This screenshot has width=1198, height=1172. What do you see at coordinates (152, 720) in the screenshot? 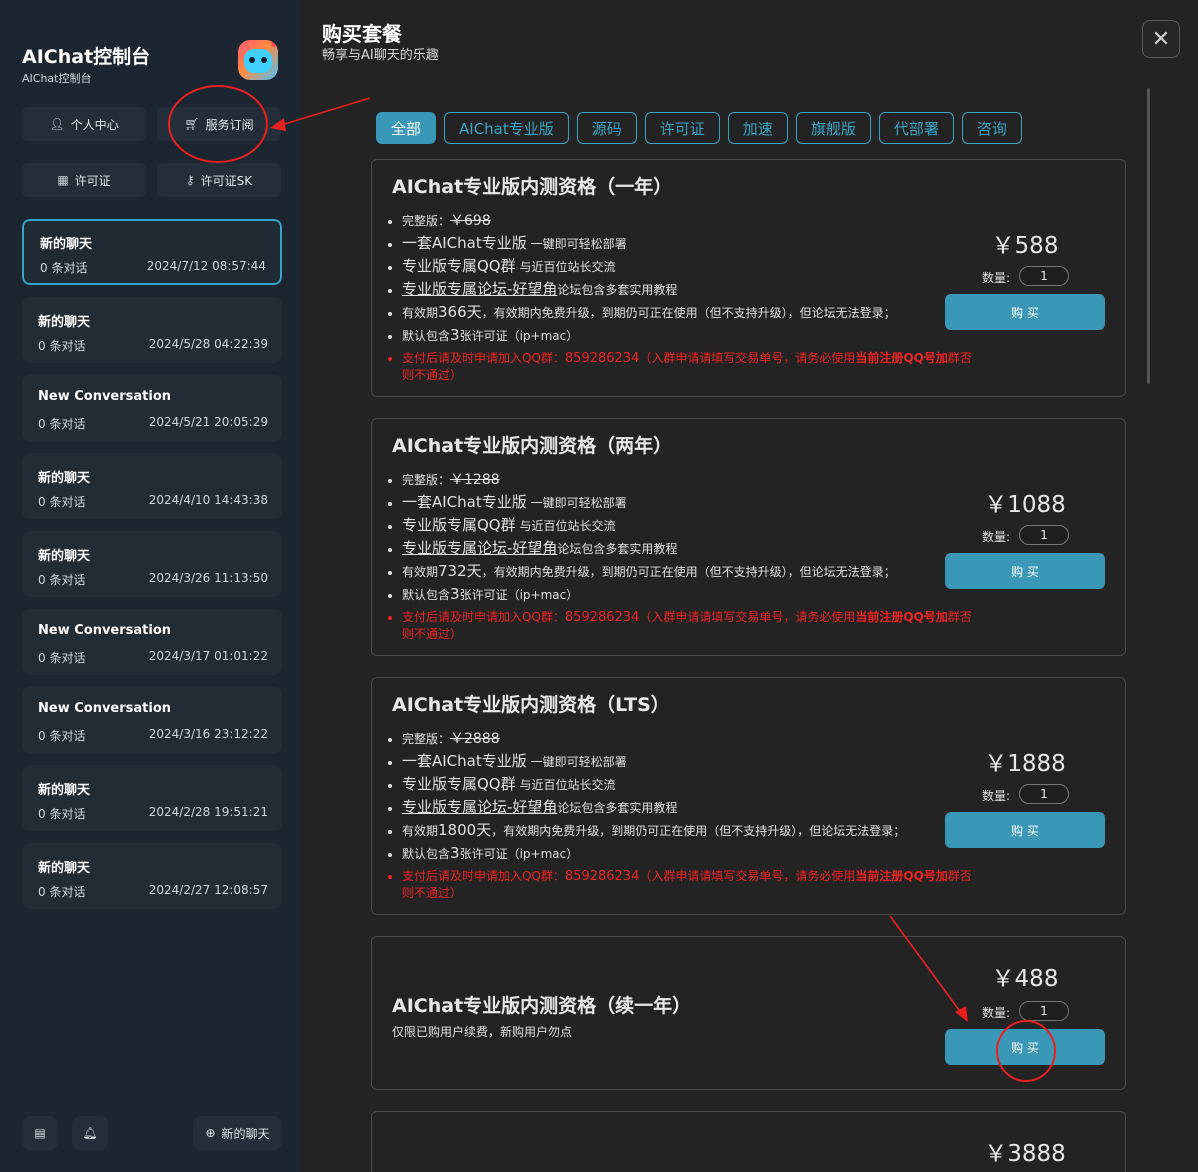
I see `conversation-item: New Conversation 0 条对话 2024/3/16 23:12:22` at bounding box center [152, 720].